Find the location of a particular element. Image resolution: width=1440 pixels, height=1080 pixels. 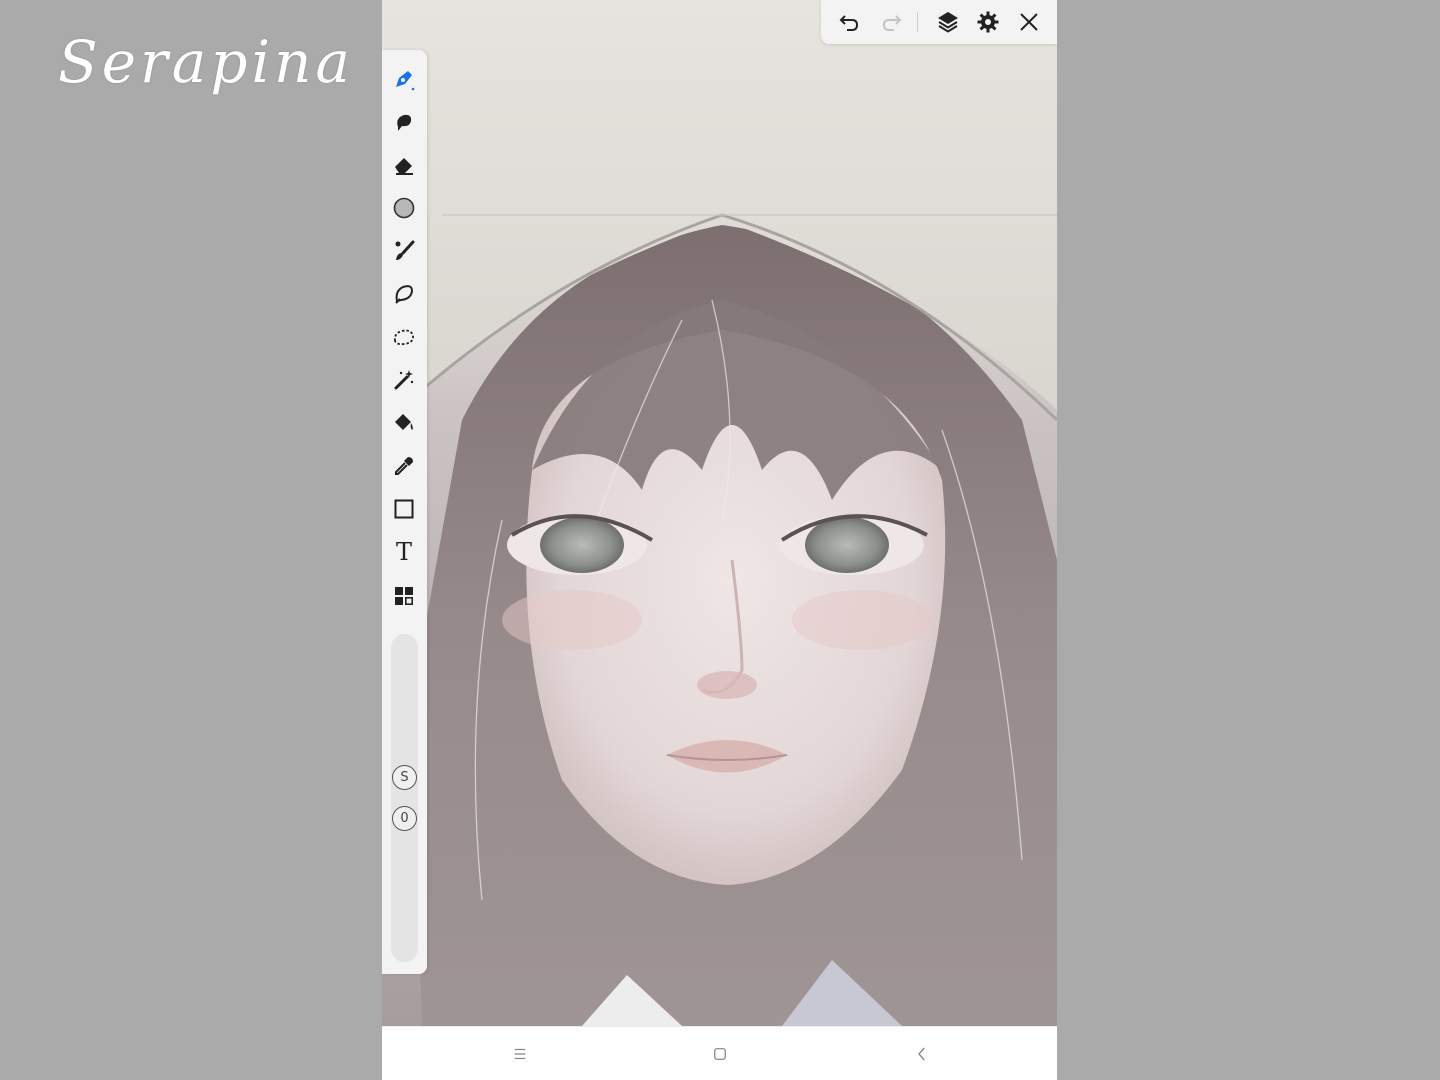

undo-button is located at coordinates (849, 22).